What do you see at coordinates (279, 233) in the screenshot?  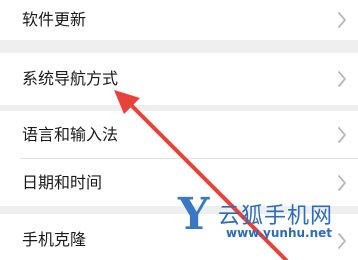 I see `watermark-url: www.yunhu.net` at bounding box center [279, 233].